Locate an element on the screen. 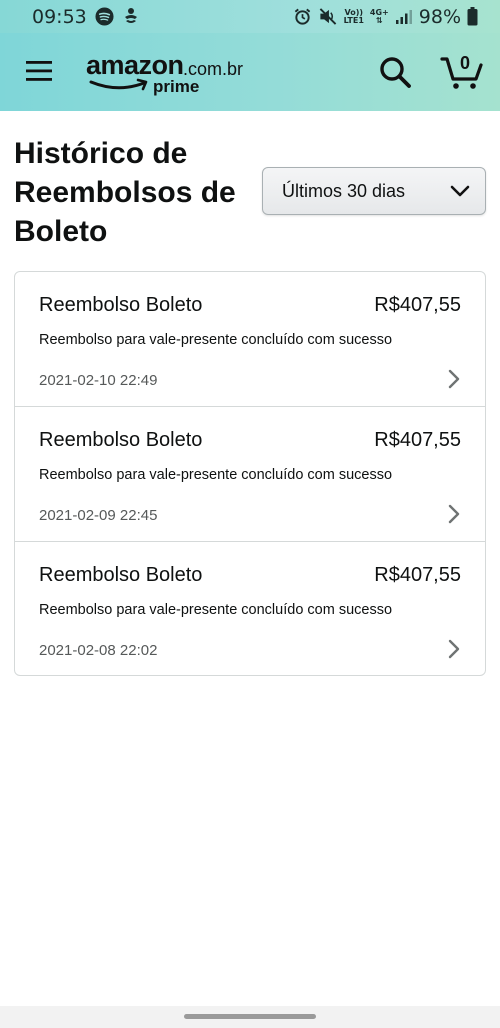 This screenshot has height=1028, width=500. status-left: 09:53 is located at coordinates (86, 17).